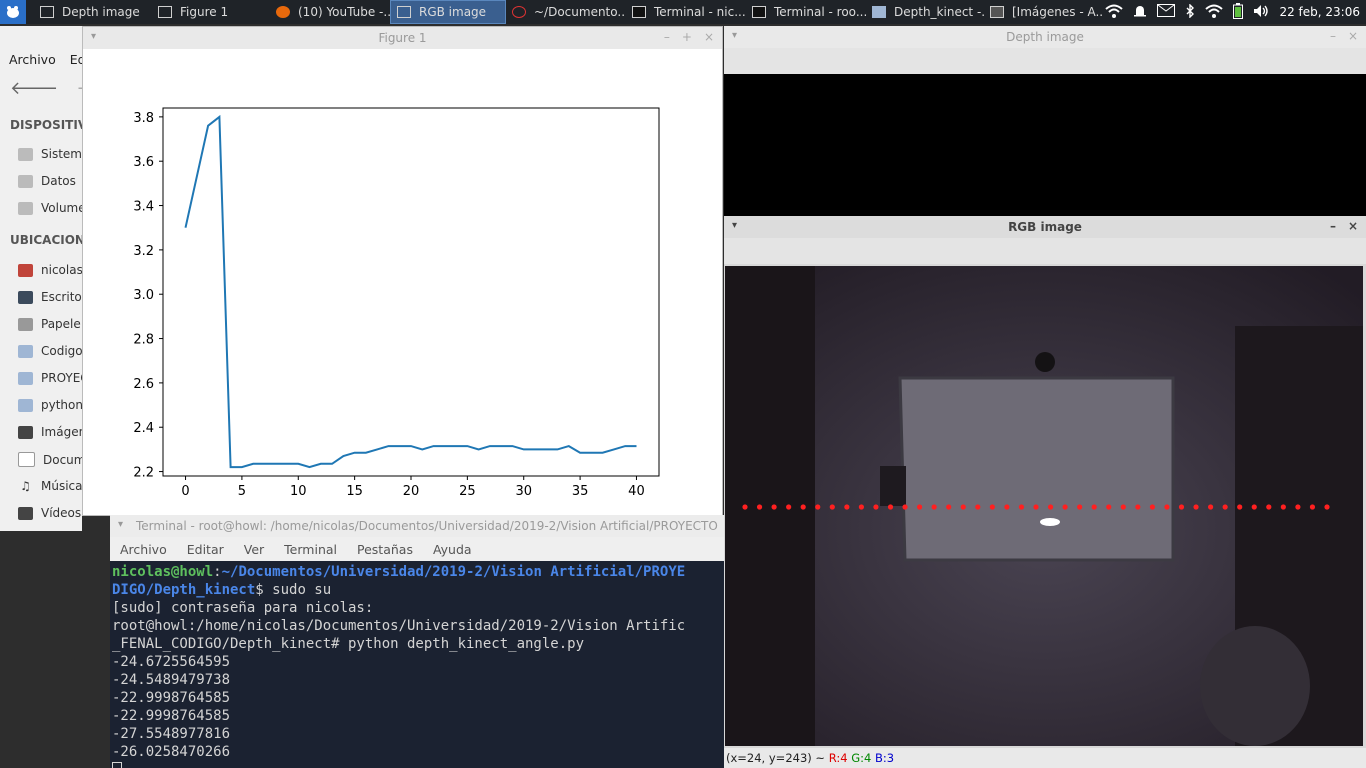 This screenshot has width=1366, height=768. What do you see at coordinates (1045, 227) in the screenshot?
I see `rgb-titlebar: ▾ RGB image – ×` at bounding box center [1045, 227].